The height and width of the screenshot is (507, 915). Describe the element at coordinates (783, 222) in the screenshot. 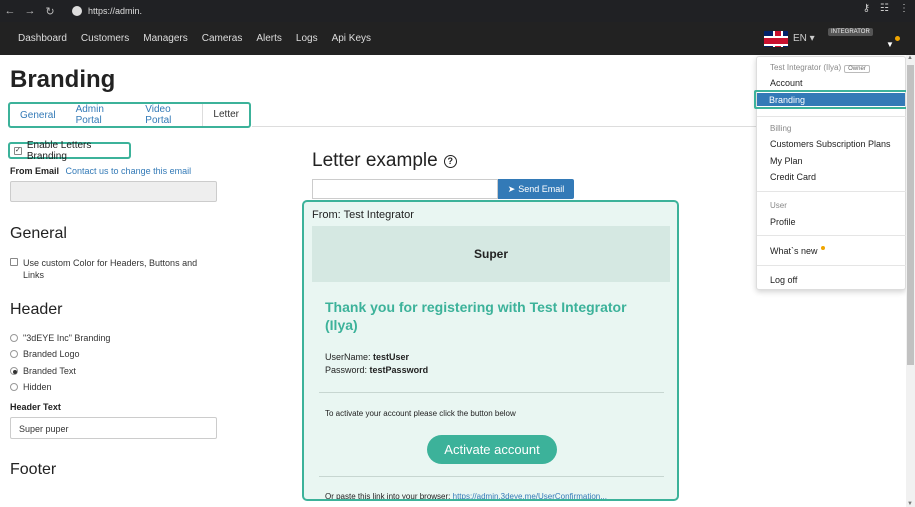

I see `menu-item-profile: Profile` at that location.